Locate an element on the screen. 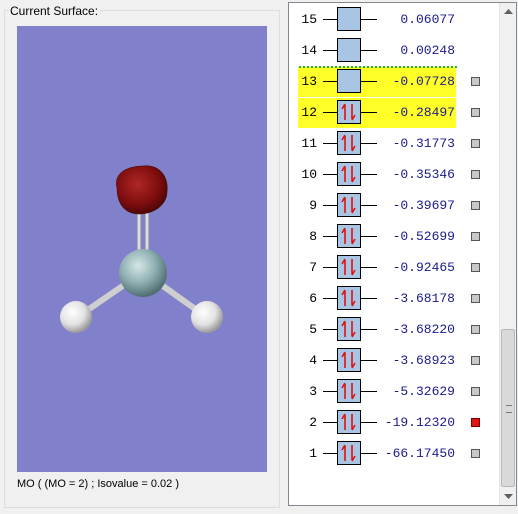 The width and height of the screenshot is (518, 514). mo-row: 13 -0.07728 is located at coordinates (394, 82).